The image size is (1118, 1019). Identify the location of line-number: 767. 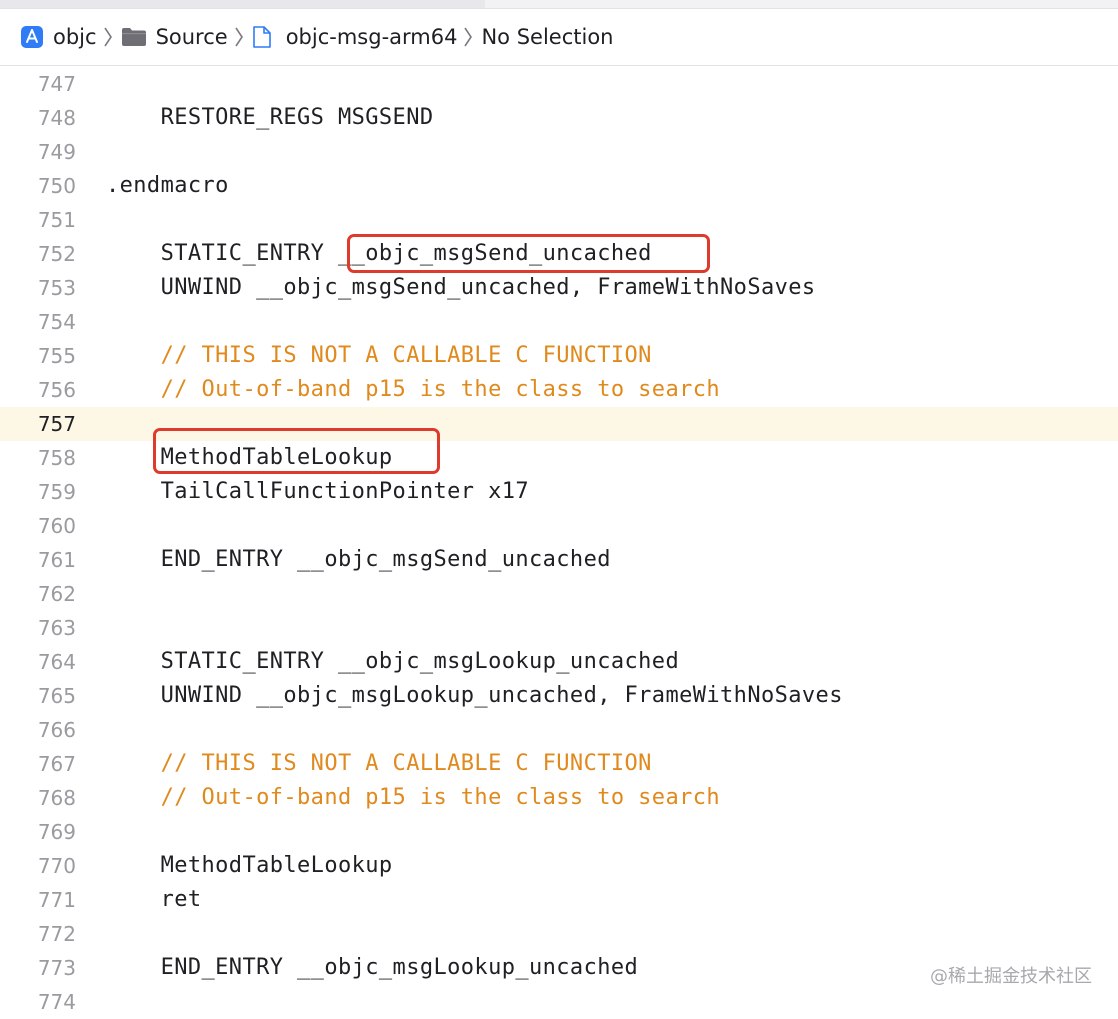
(56, 764).